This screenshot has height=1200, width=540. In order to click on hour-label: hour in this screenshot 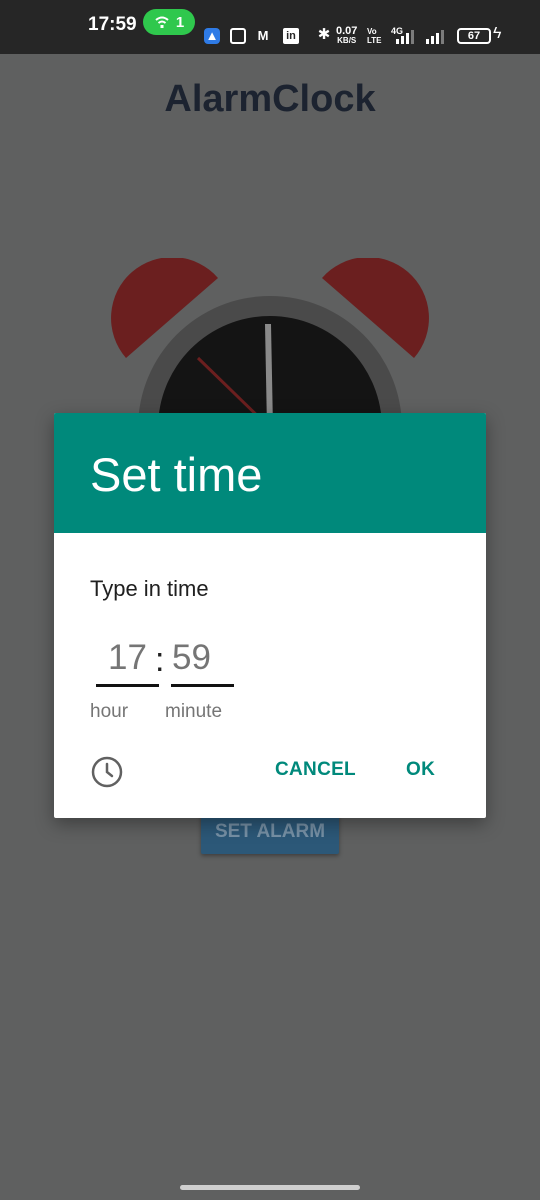, I will do `click(109, 711)`.